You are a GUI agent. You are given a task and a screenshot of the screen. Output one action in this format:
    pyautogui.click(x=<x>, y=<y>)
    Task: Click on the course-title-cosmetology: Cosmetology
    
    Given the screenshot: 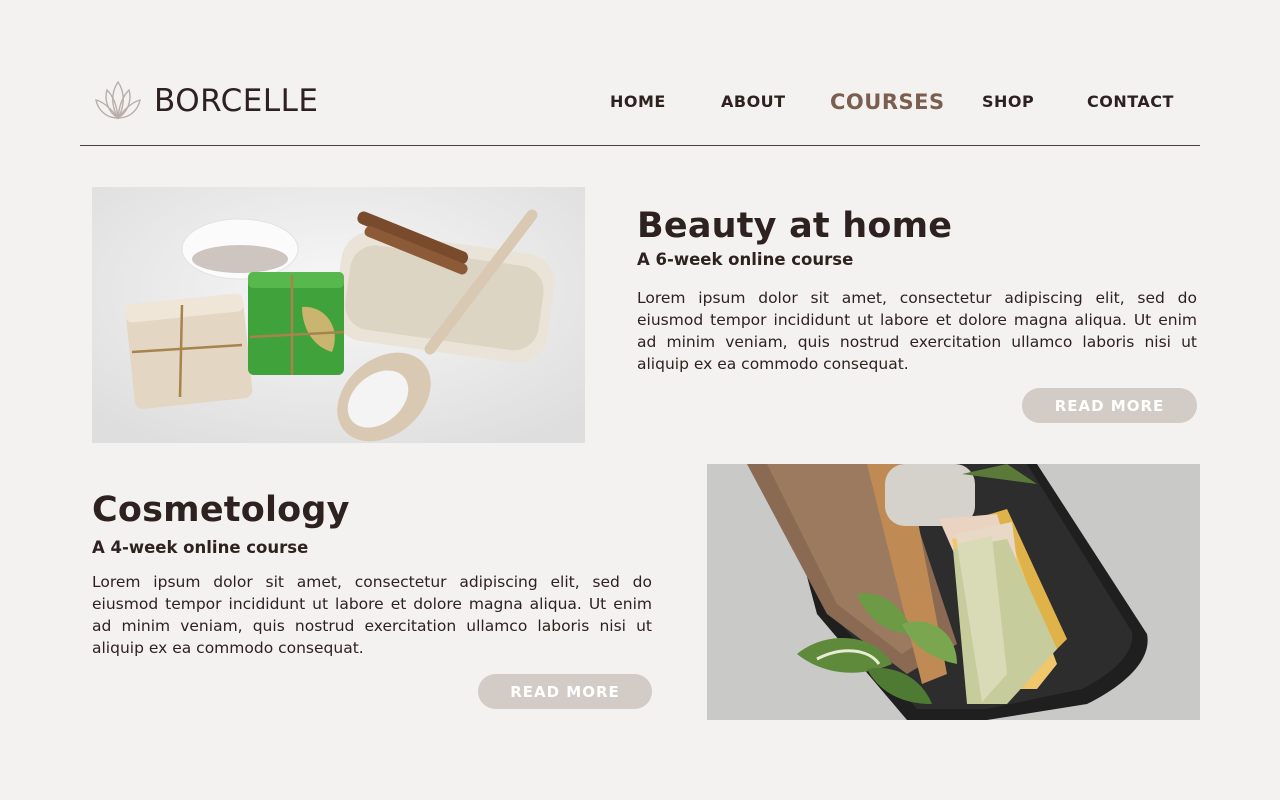 What is the action you would take?
    pyautogui.click(x=221, y=510)
    